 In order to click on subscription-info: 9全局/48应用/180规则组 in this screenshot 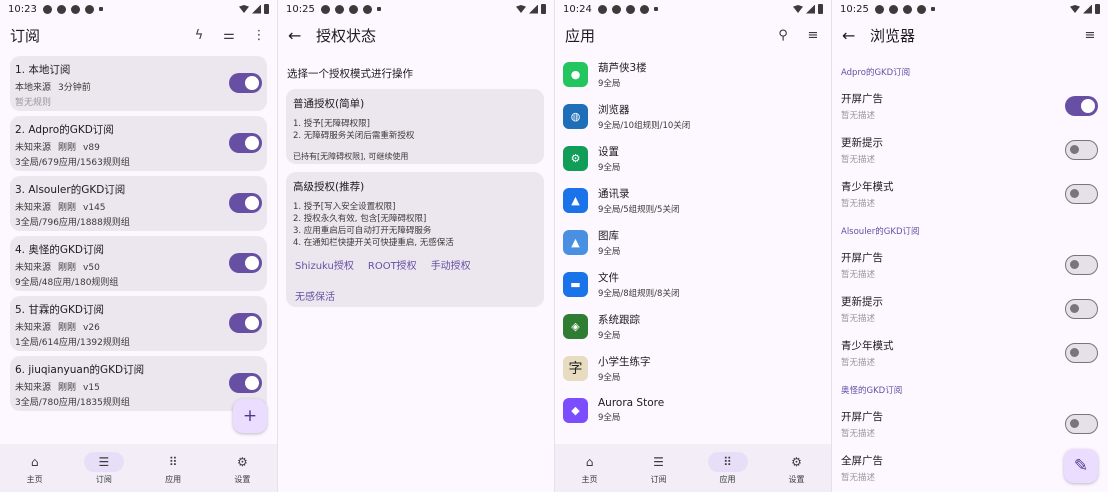, I will do `click(67, 283)`.